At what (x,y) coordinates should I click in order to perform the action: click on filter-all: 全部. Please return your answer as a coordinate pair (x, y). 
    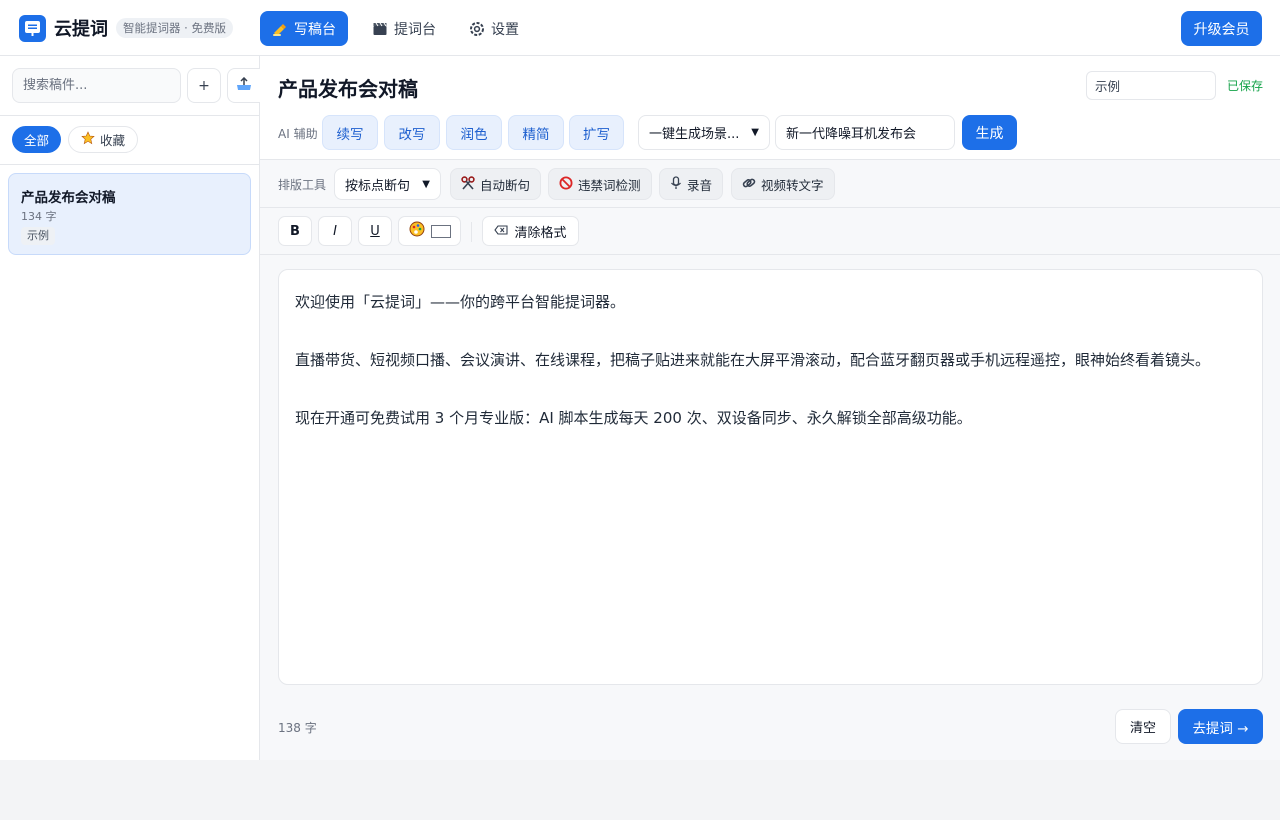
    Looking at the image, I should click on (37, 139).